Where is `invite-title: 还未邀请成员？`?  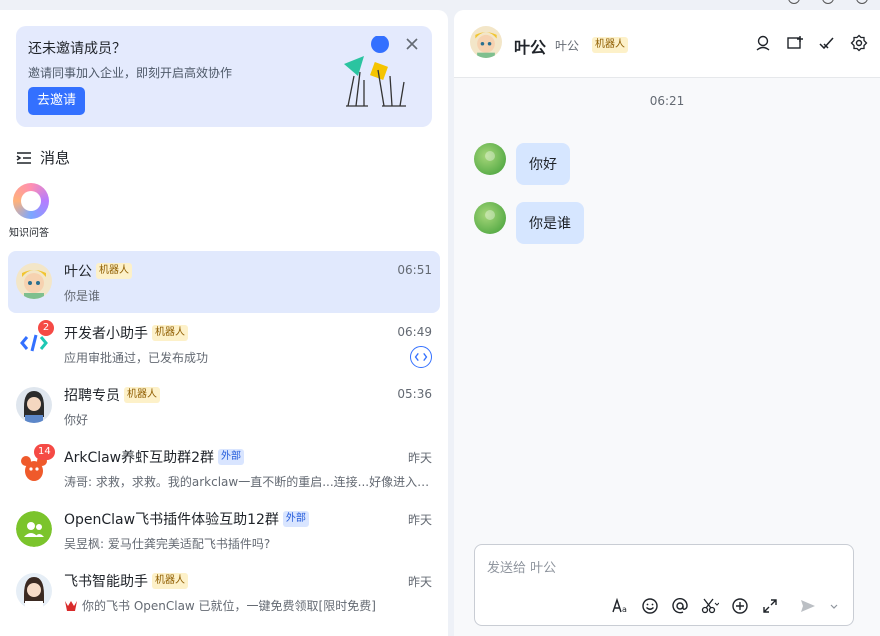
invite-title: 还未邀请成员？ is located at coordinates (77, 49).